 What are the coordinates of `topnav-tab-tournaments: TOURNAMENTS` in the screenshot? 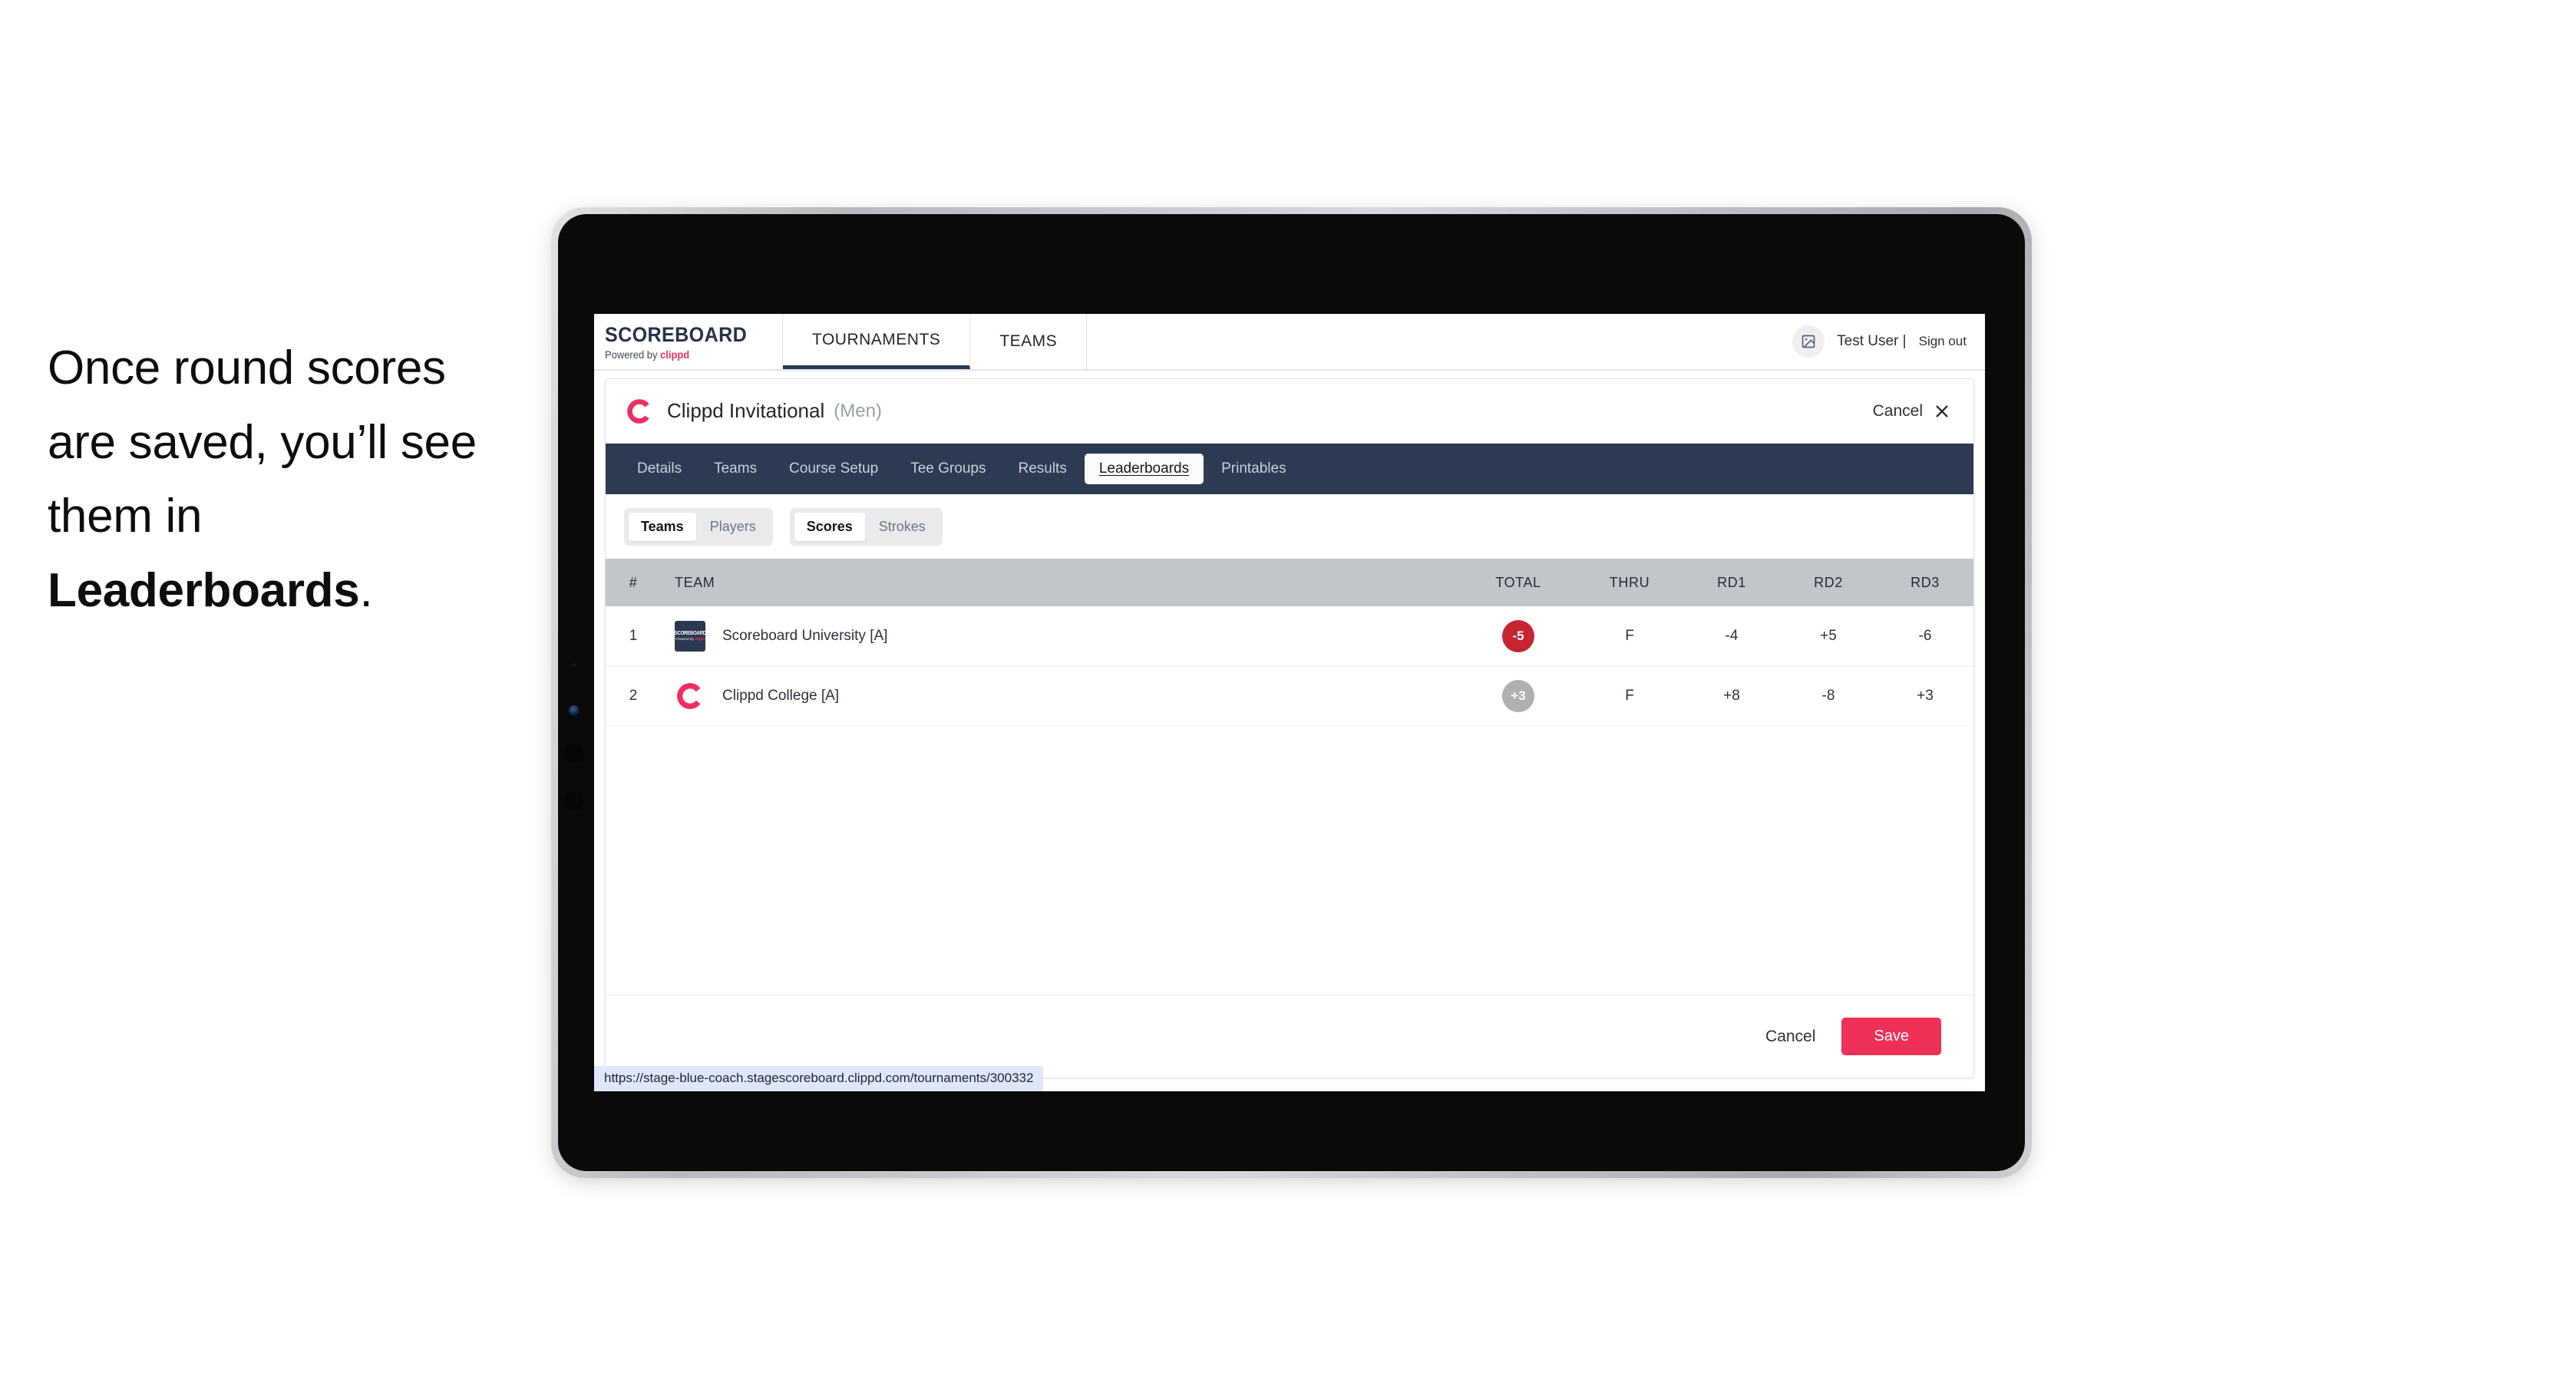 It's located at (877, 341).